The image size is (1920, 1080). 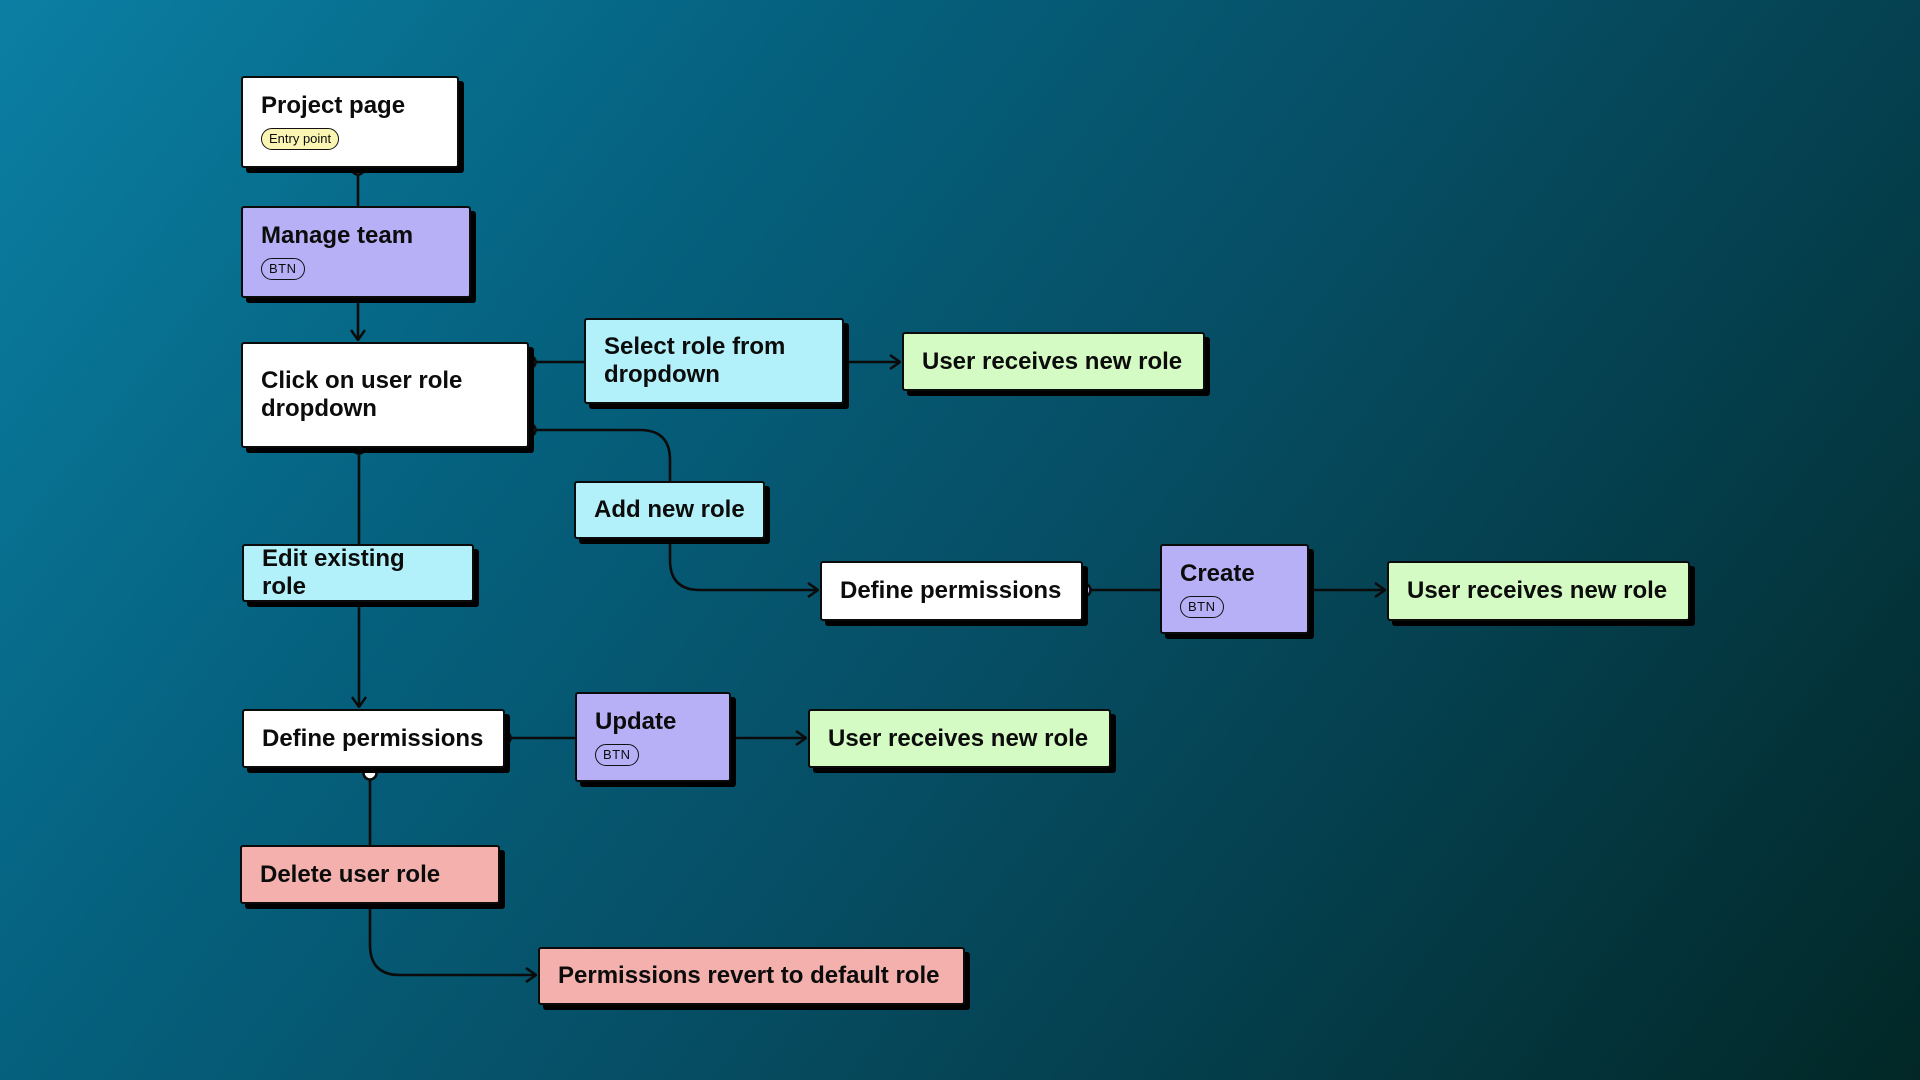 I want to click on node-edit-existing-role: Edit existing role, so click(x=358, y=573).